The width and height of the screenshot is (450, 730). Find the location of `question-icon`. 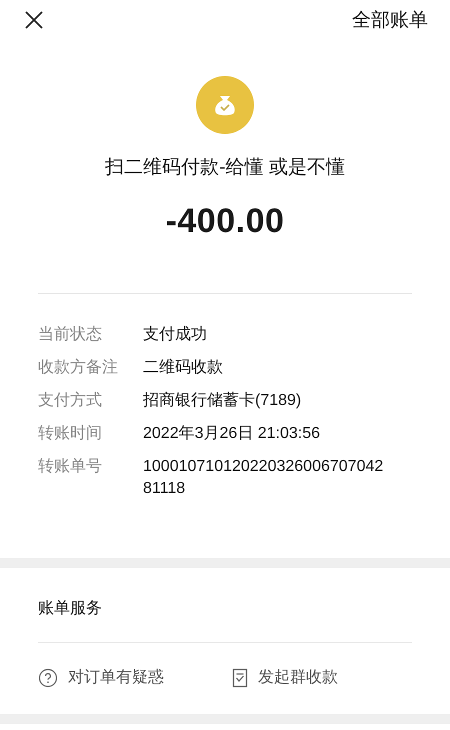

question-icon is located at coordinates (48, 678).